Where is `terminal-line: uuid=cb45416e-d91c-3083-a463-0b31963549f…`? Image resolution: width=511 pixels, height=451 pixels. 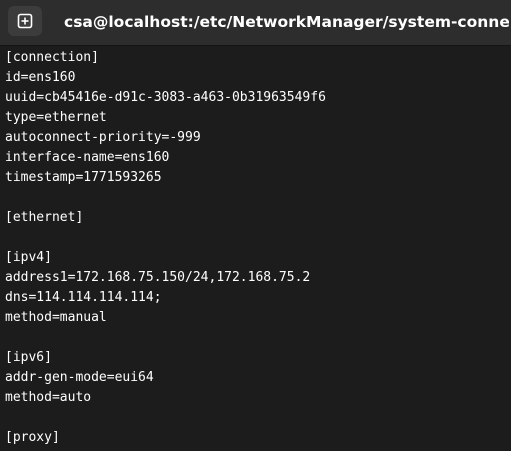 terminal-line: uuid=cb45416e-d91c-3083-a463-0b31963549f… is located at coordinates (165, 97).